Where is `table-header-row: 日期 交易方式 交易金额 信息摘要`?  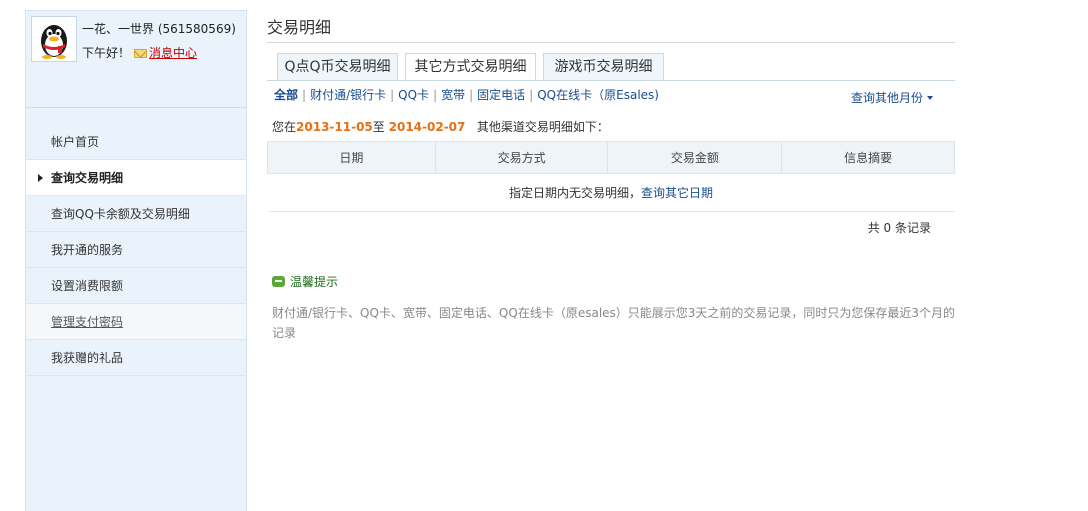
table-header-row: 日期 交易方式 交易金额 信息摘要 is located at coordinates (611, 157).